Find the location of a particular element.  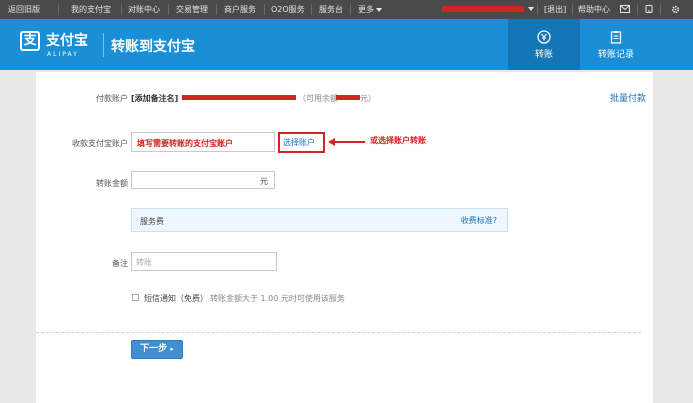

tab-records-label: 转账记录 is located at coordinates (615, 55).